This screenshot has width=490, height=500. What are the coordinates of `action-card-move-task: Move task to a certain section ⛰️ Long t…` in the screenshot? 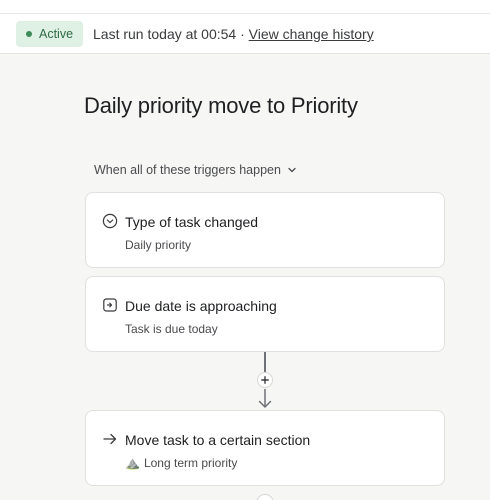 It's located at (265, 448).